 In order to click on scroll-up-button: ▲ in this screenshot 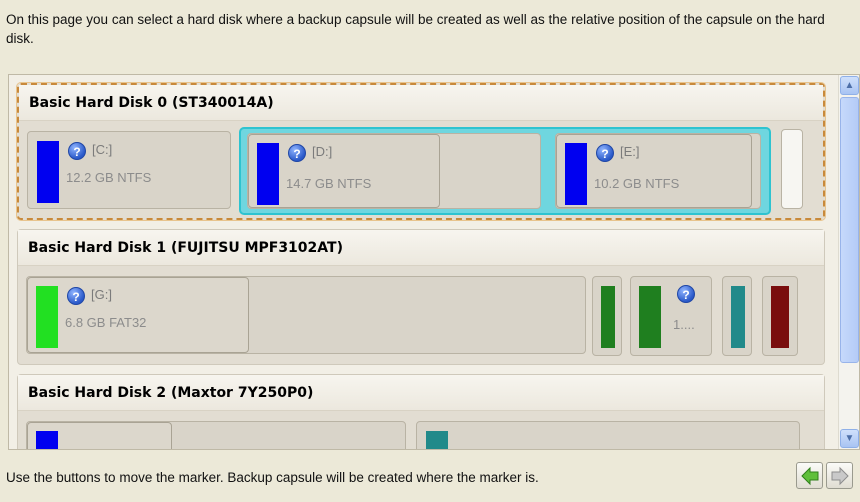, I will do `click(849, 85)`.